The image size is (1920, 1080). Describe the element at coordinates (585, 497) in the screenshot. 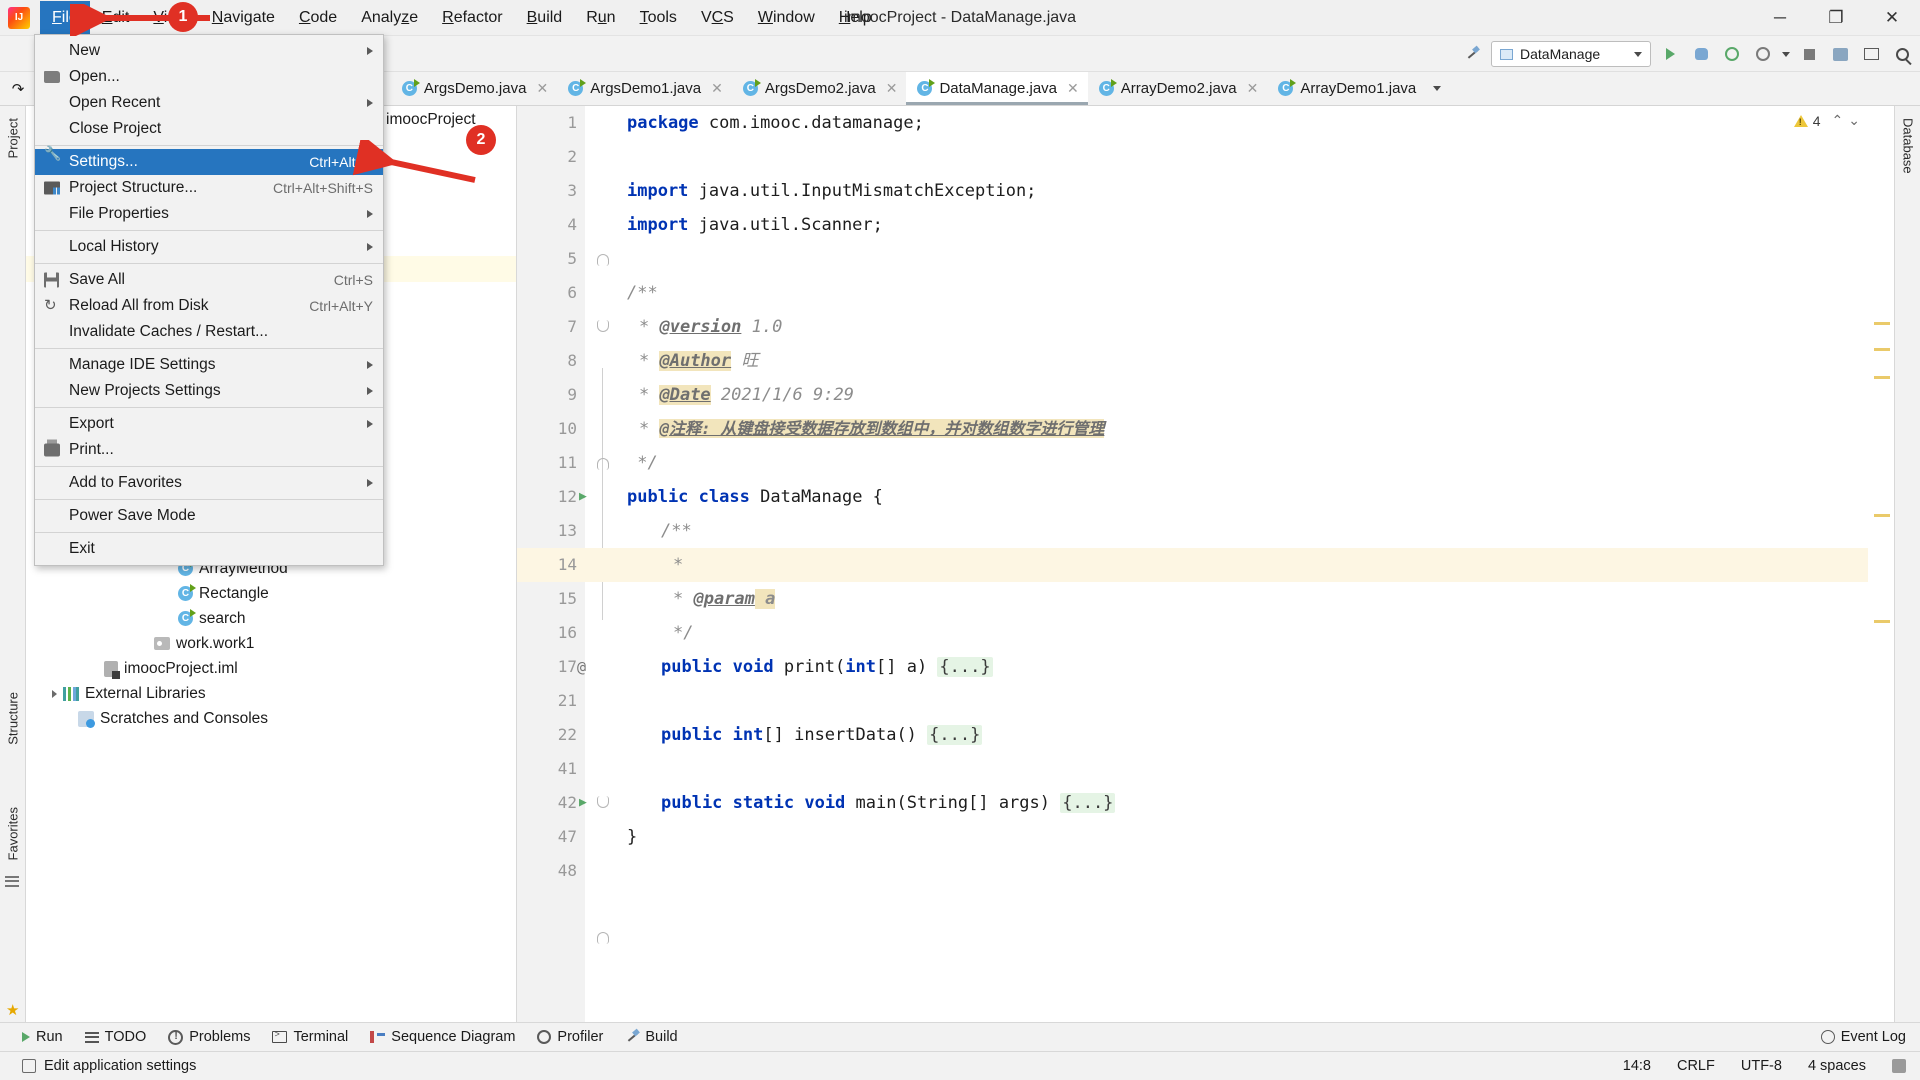

I see `run-class-gutter-icon: ▶` at that location.